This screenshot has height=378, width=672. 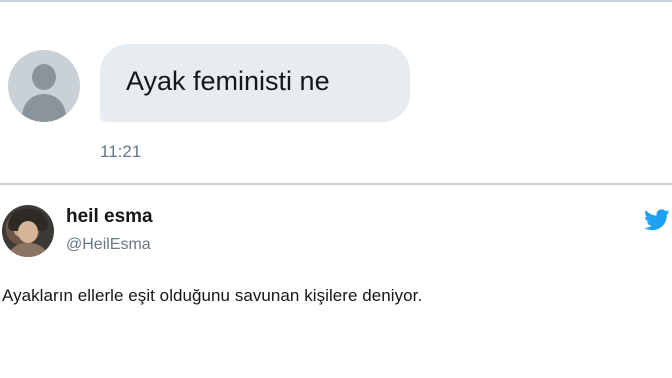 I want to click on message-text: Ayak feministi ne, so click(x=228, y=81).